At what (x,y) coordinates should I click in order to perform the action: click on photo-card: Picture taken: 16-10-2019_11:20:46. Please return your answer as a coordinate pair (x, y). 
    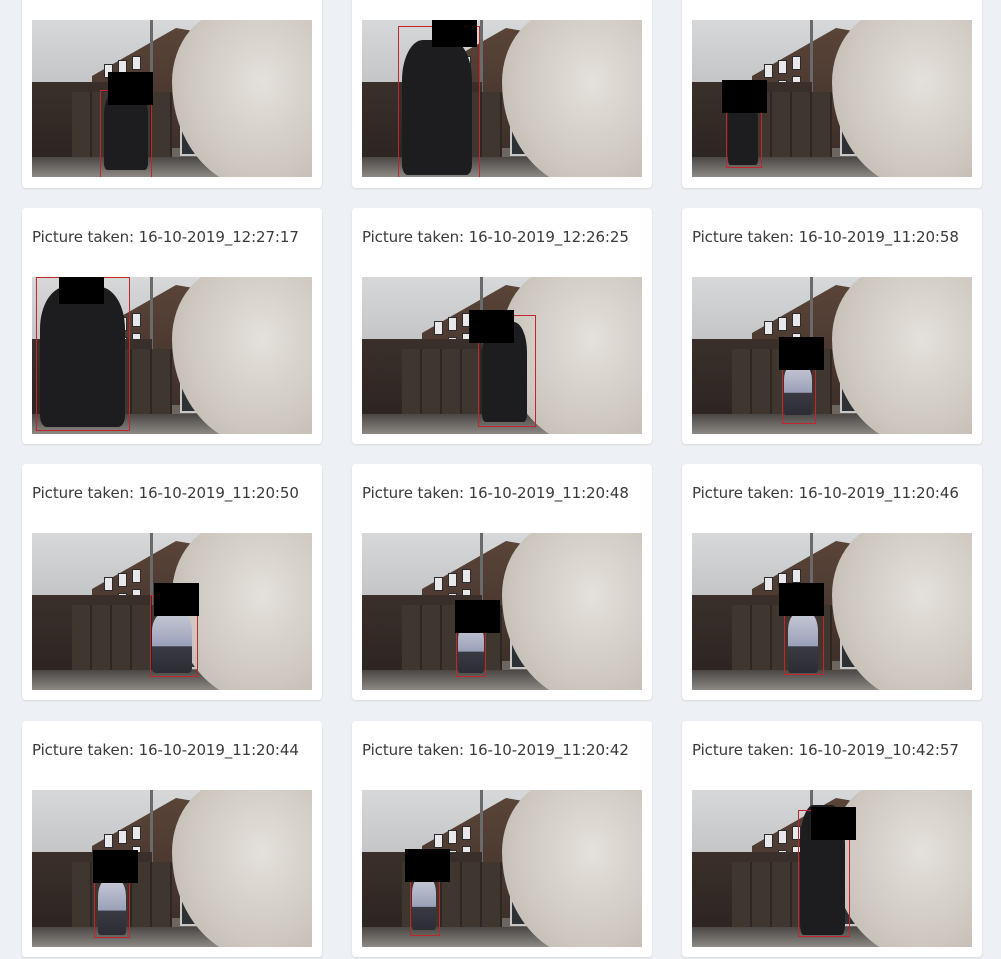
    Looking at the image, I should click on (832, 582).